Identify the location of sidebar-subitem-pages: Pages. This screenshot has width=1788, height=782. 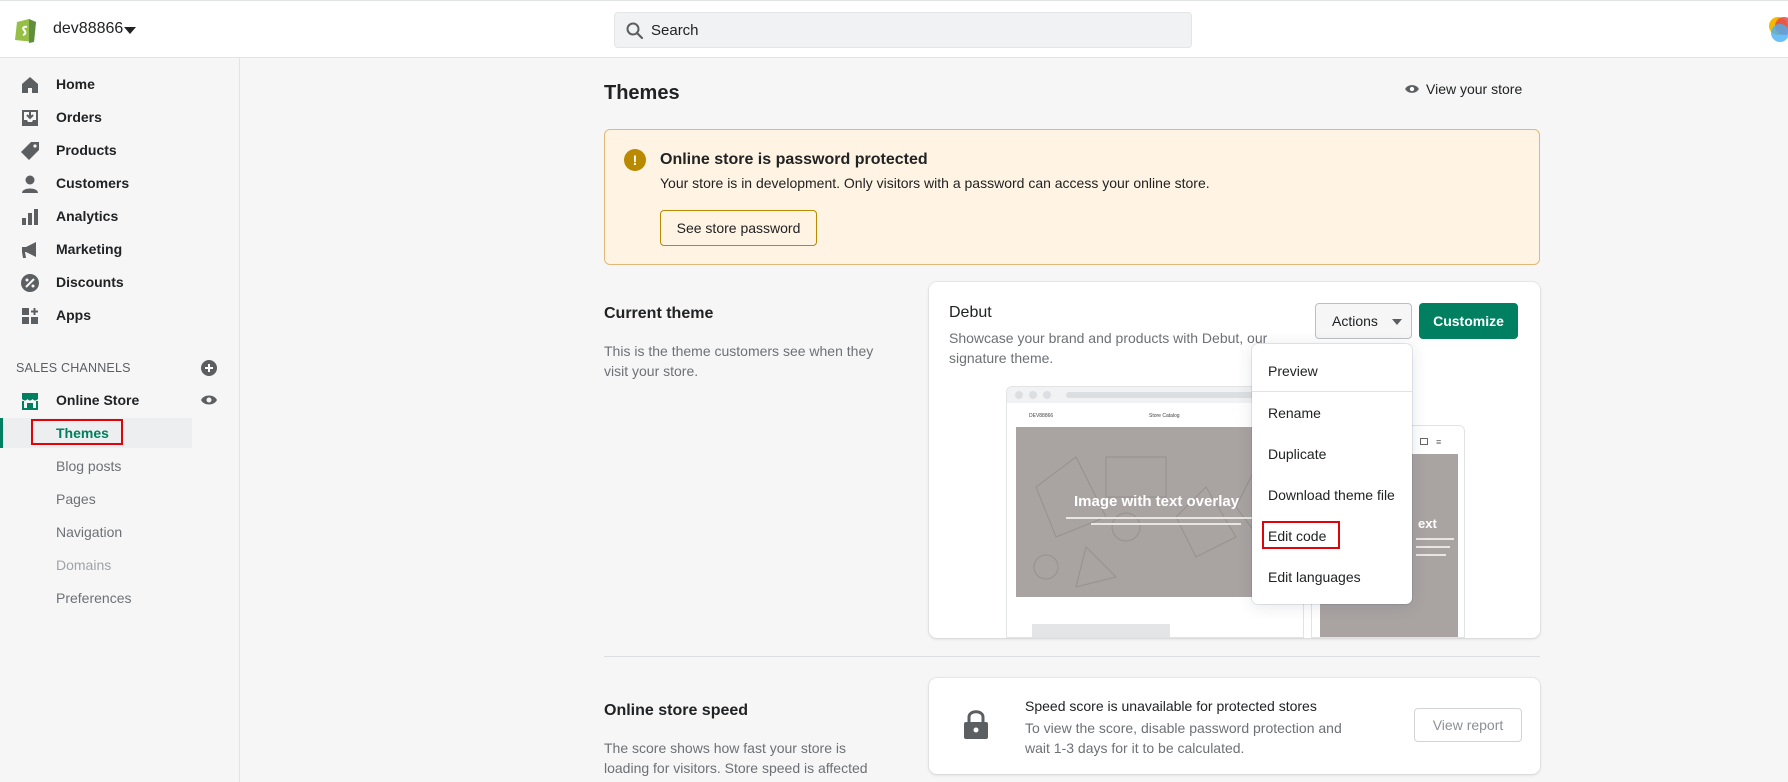
(96, 499).